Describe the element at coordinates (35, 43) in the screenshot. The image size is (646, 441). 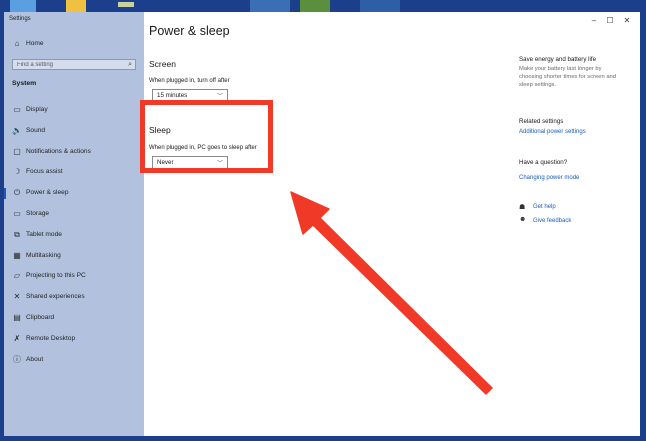
I see `sidebar-item-label: Home` at that location.